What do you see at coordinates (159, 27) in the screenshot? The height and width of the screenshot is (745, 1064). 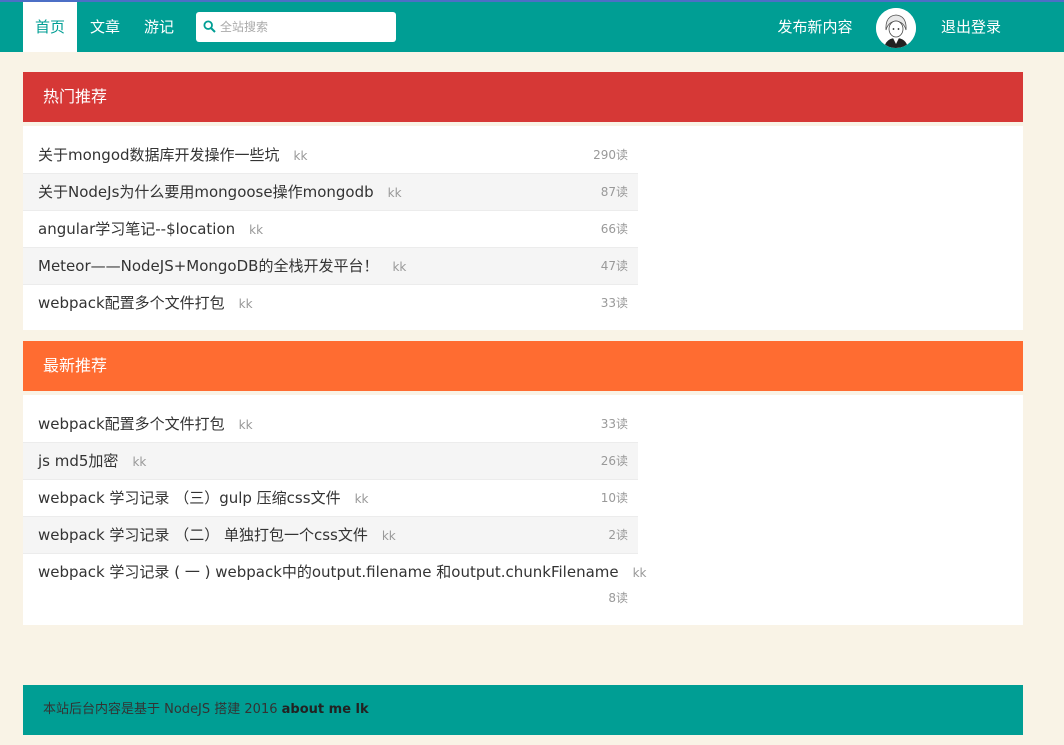 I see `nav-travel-notes: 游记` at bounding box center [159, 27].